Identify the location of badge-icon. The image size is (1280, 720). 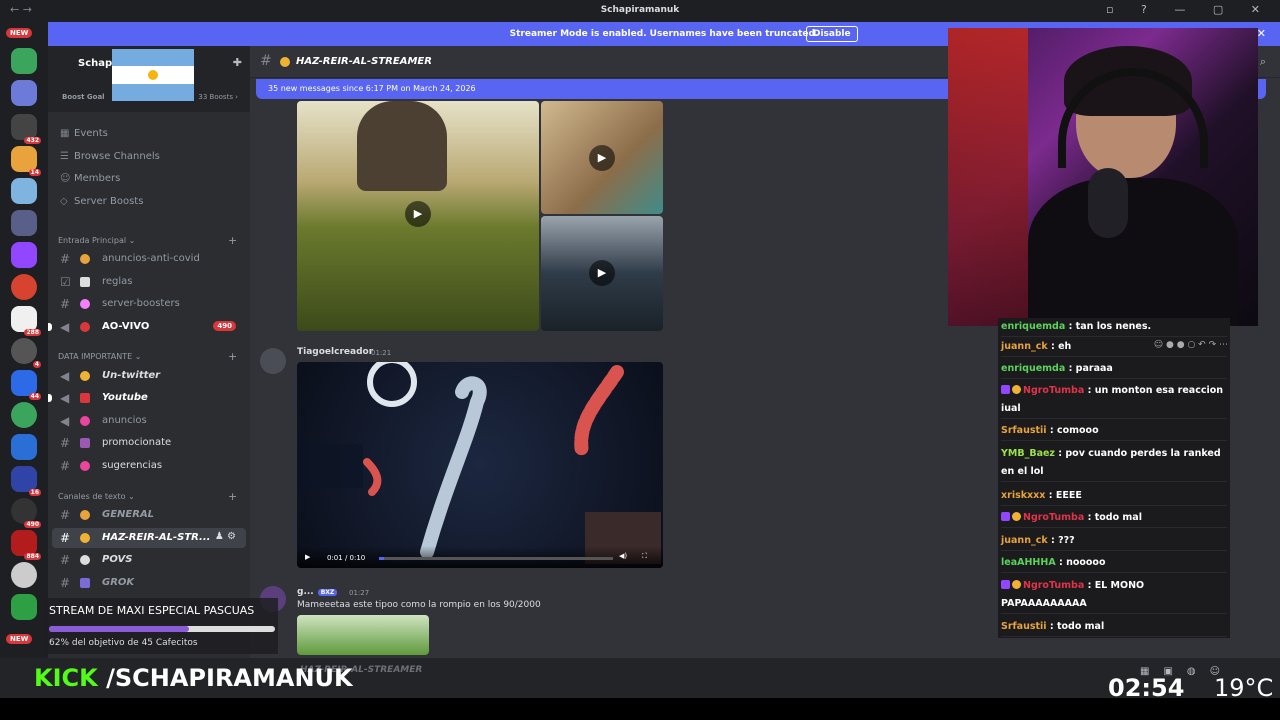
(1016, 516).